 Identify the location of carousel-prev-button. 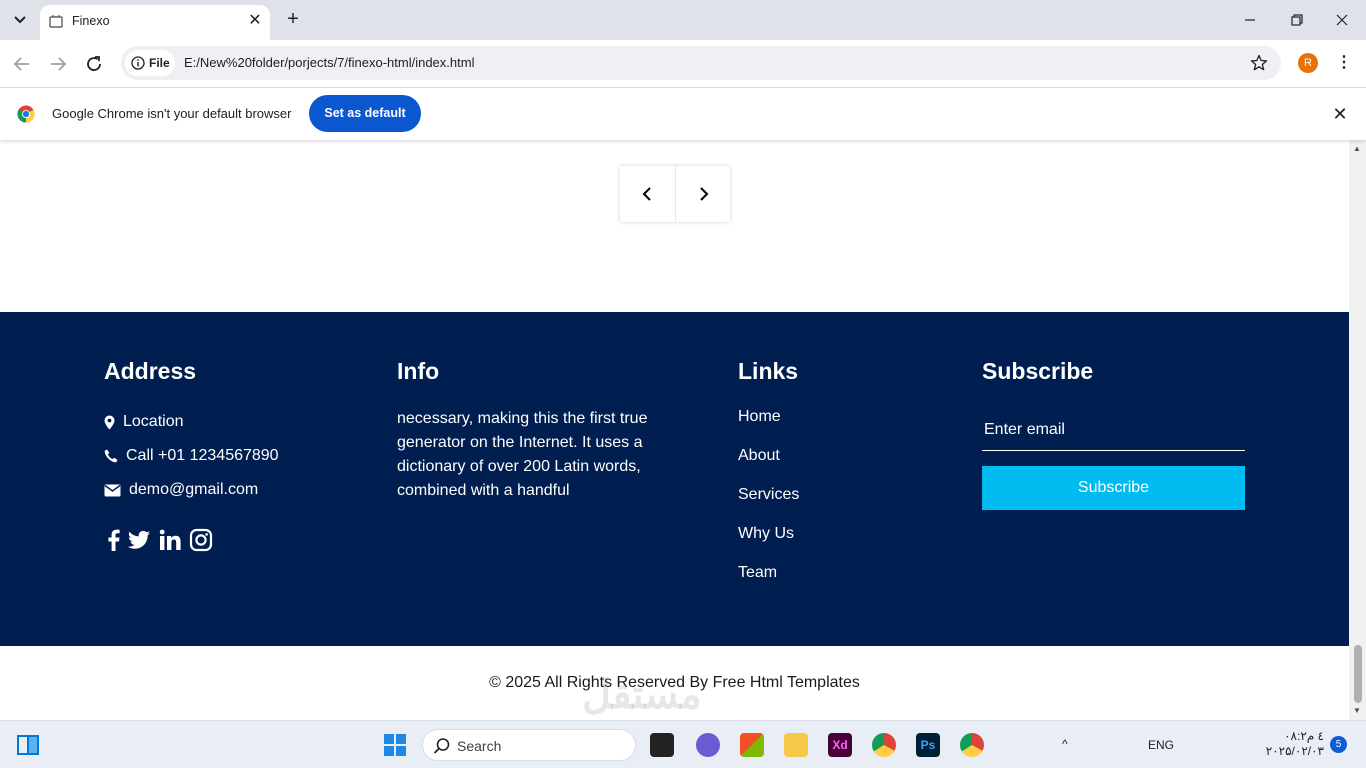
(647, 194).